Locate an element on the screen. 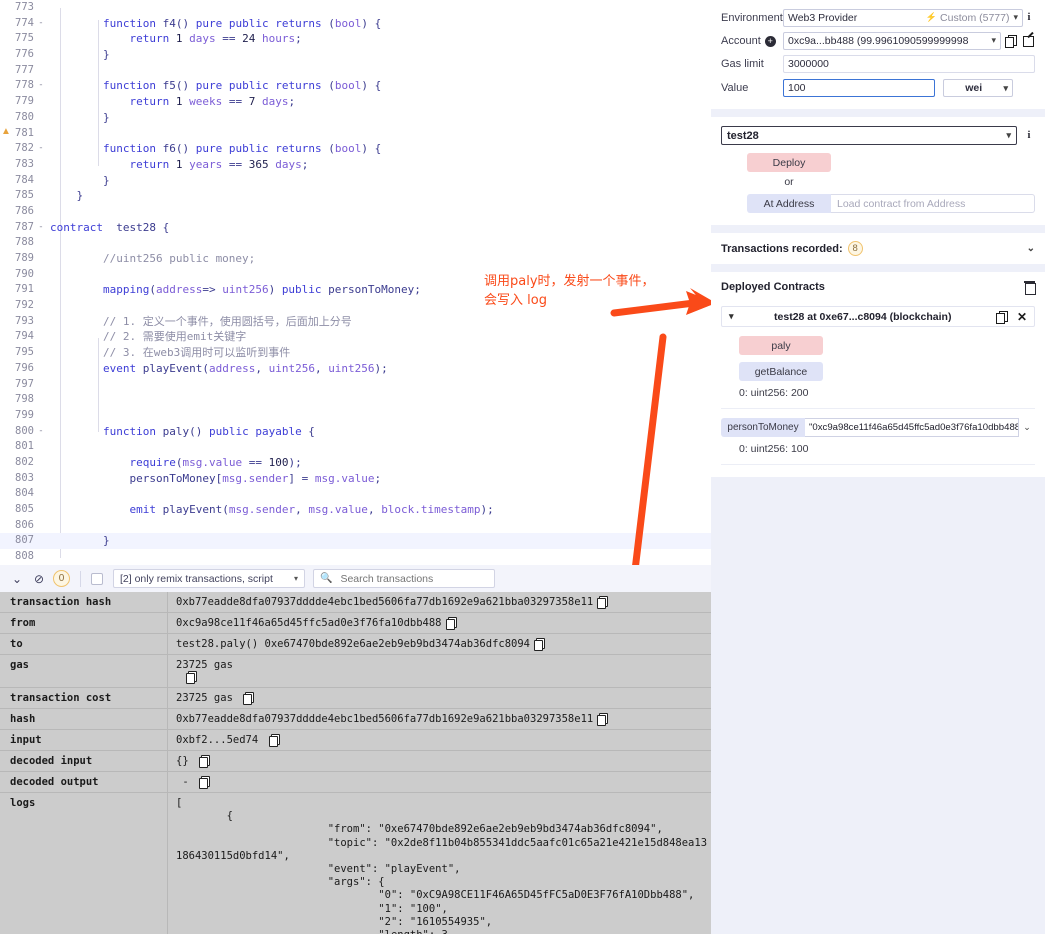 Image resolution: width=1045 pixels, height=934 pixels. table-row: decoded input{} is located at coordinates (355, 761).